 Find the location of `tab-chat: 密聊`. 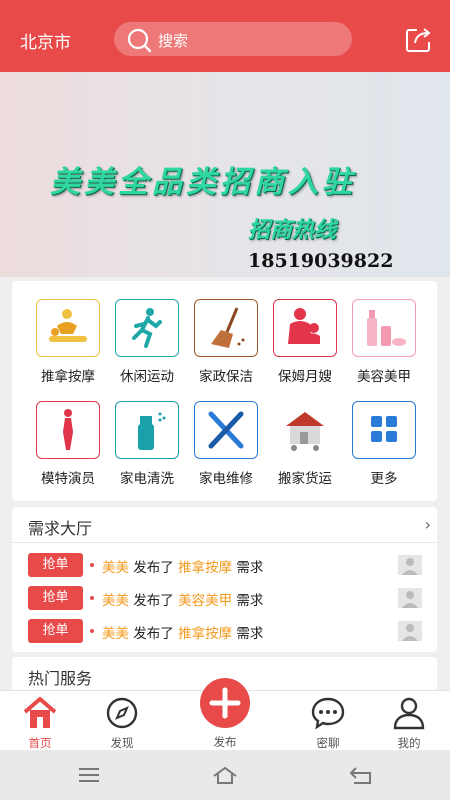

tab-chat: 密聊 is located at coordinates (328, 721).